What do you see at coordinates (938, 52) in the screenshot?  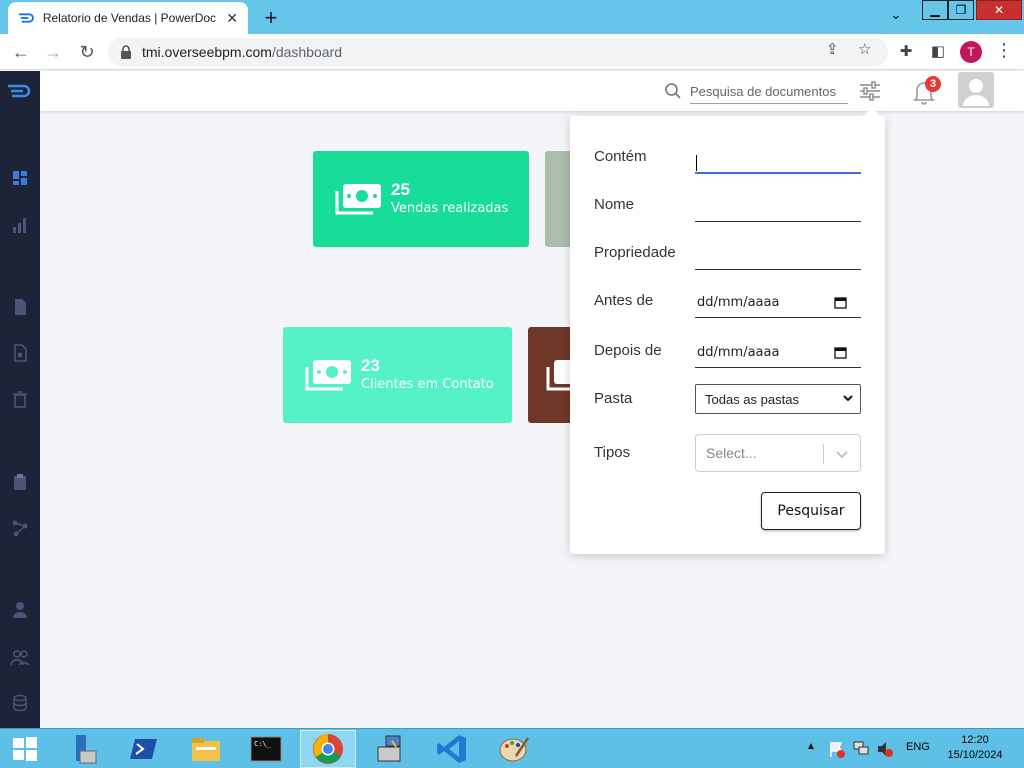 I see `side-panel-icon: ◧` at bounding box center [938, 52].